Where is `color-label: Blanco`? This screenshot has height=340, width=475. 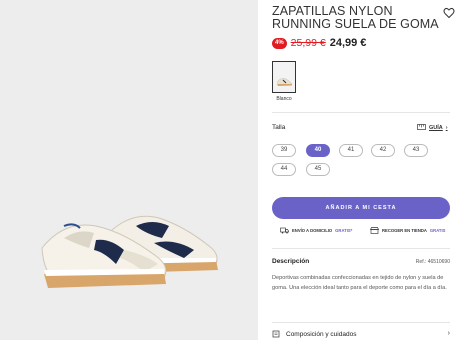 color-label: Blanco is located at coordinates (284, 99).